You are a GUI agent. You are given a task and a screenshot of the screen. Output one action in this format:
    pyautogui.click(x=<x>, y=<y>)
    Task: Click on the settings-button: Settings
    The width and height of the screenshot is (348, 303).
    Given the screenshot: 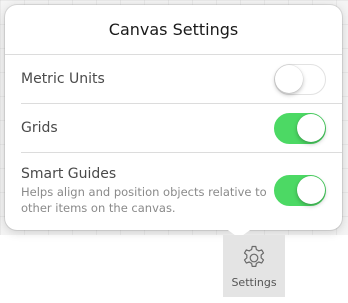 What is the action you would take?
    pyautogui.click(x=254, y=266)
    